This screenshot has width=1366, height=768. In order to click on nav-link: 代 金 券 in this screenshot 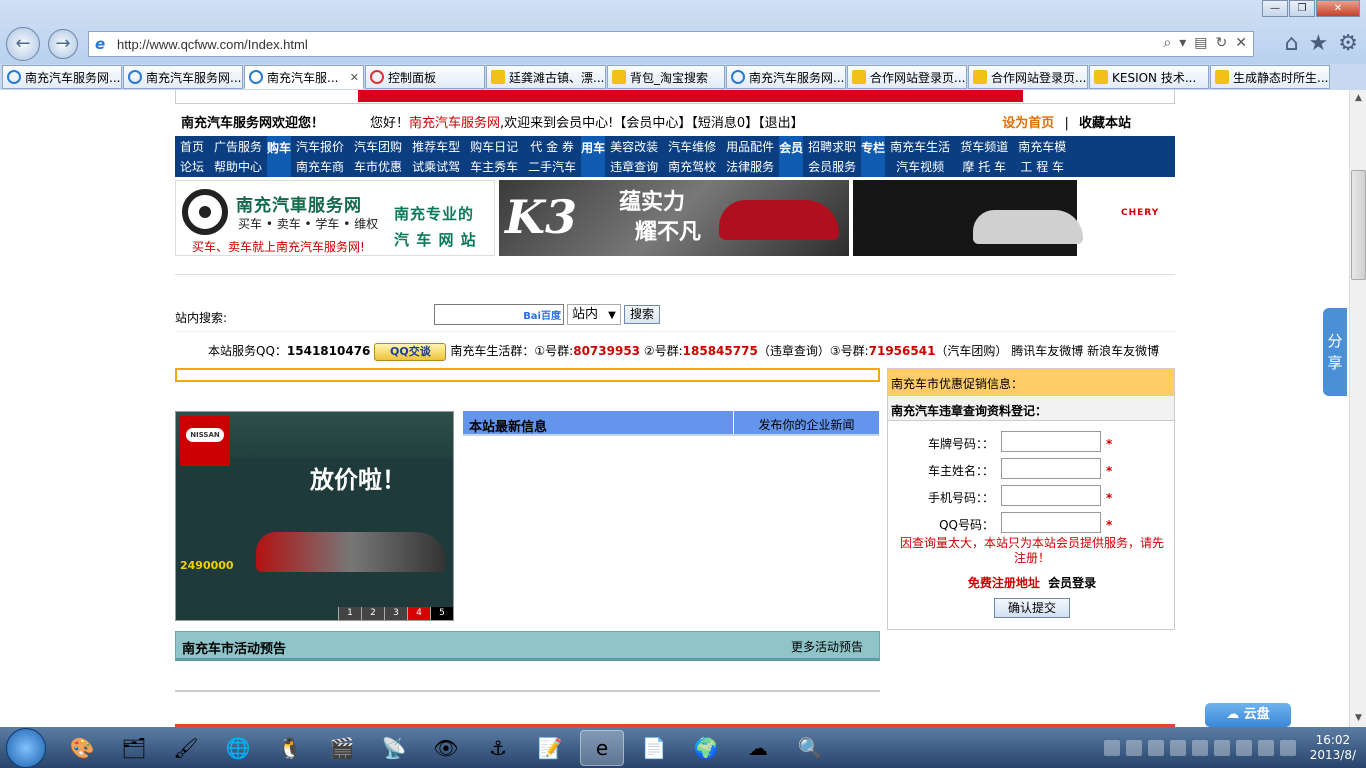, I will do `click(552, 147)`.